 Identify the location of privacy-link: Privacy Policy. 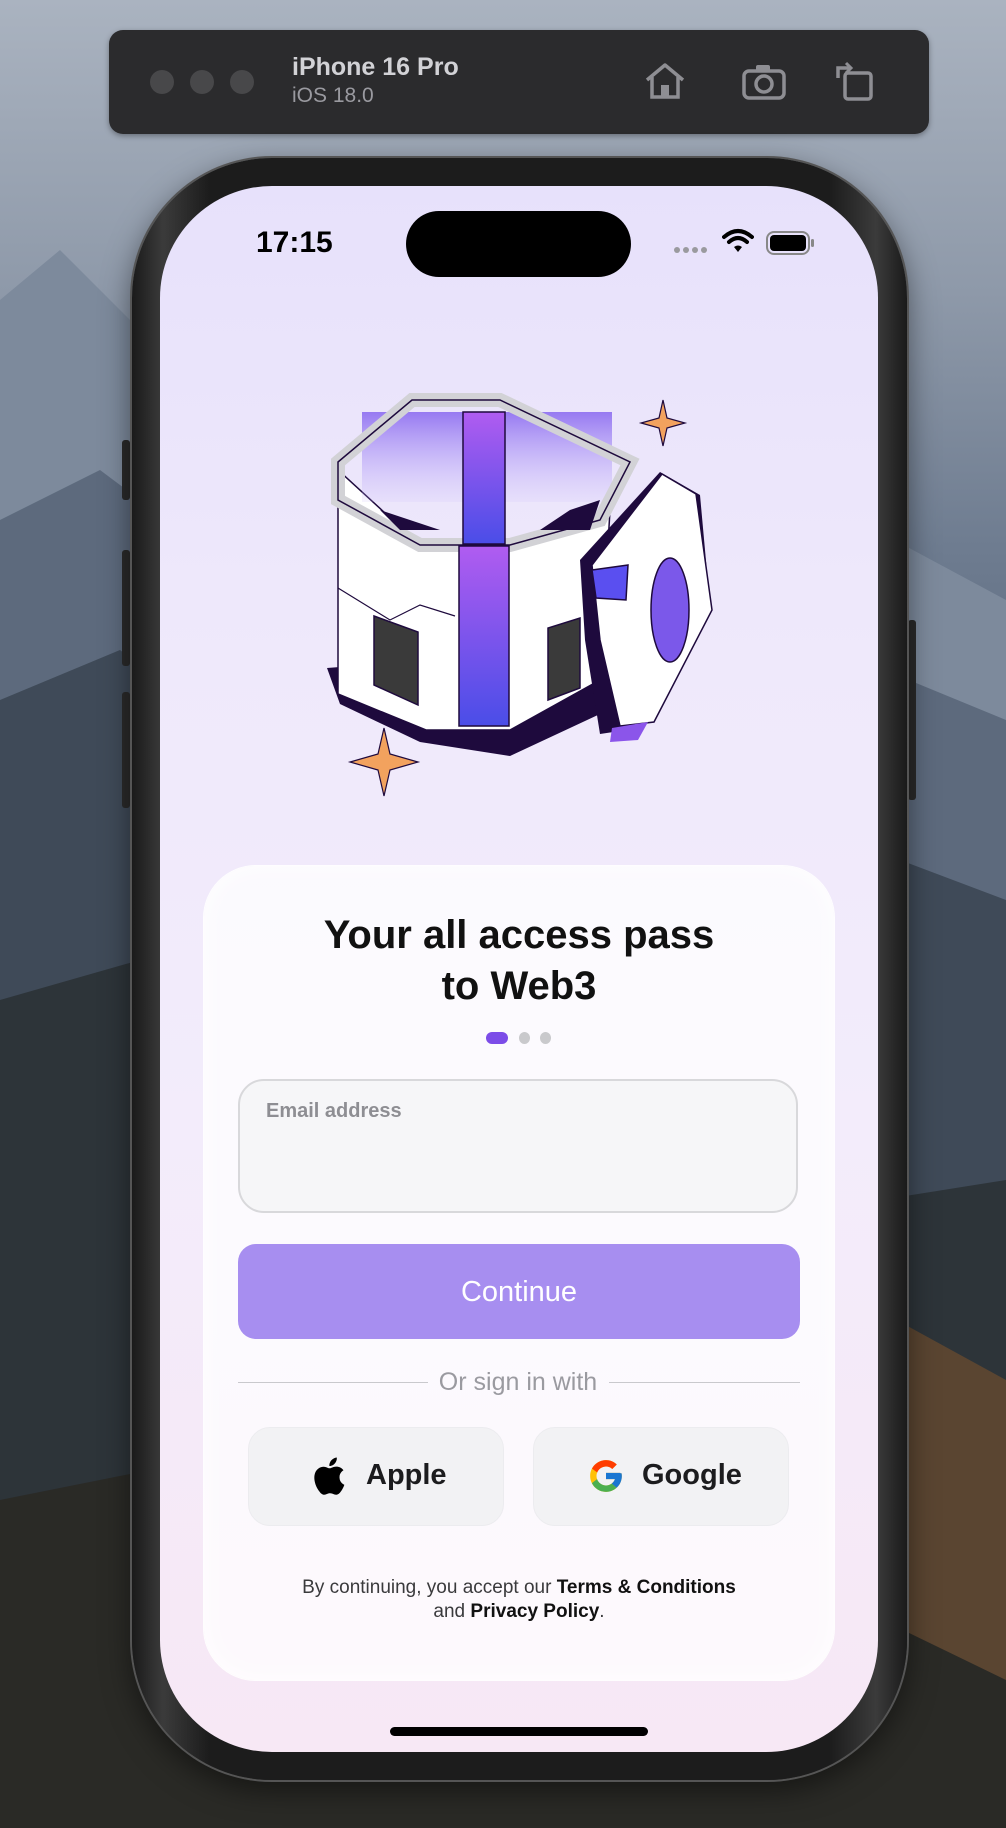
(534, 1611).